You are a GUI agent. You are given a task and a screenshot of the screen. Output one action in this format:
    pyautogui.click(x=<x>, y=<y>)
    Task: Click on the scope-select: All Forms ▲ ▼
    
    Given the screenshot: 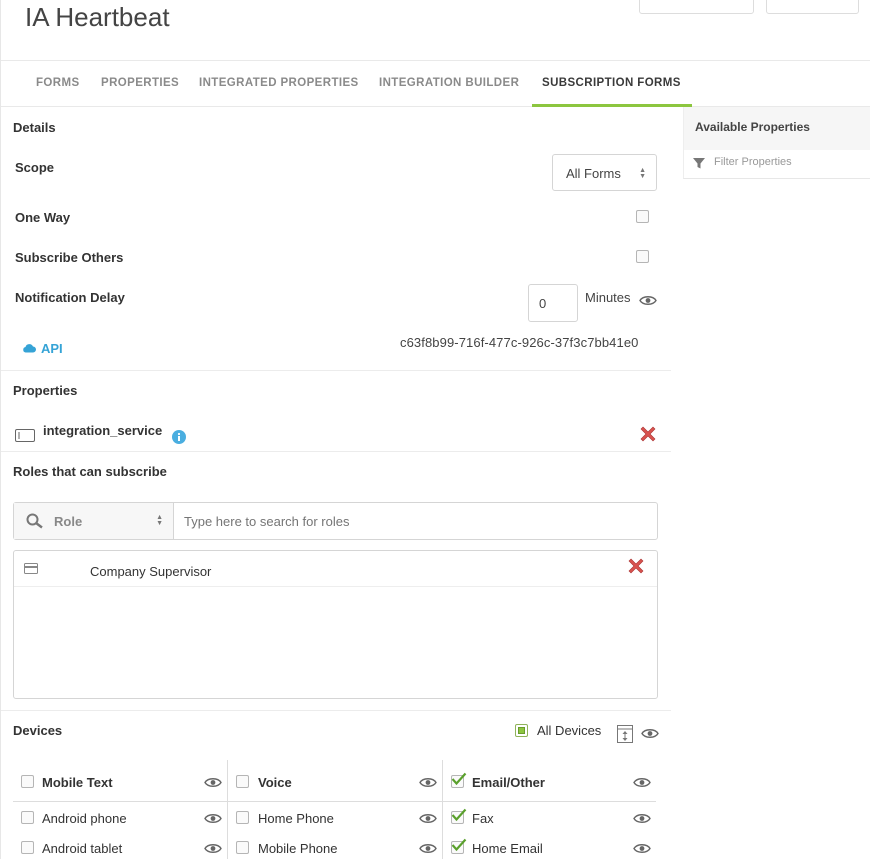 What is the action you would take?
    pyautogui.click(x=604, y=172)
    